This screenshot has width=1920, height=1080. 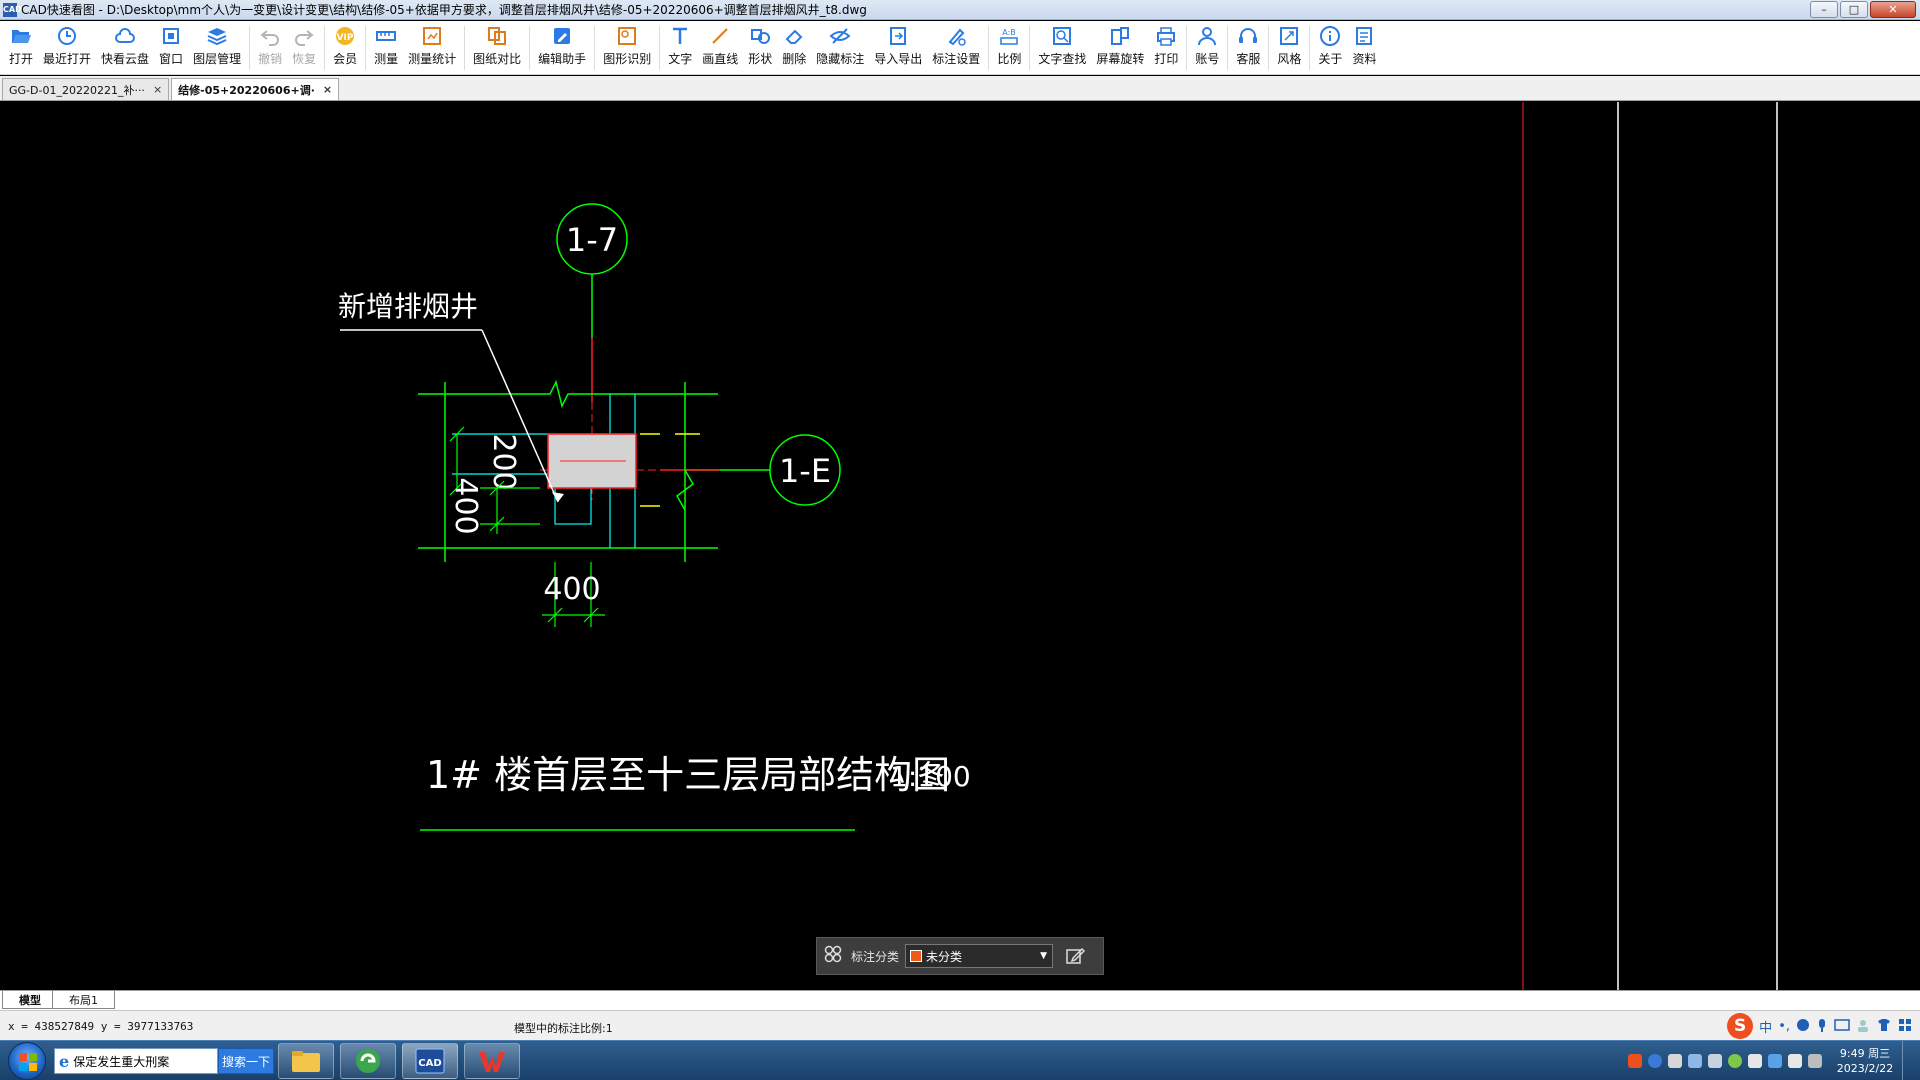 What do you see at coordinates (1635, 1061) in the screenshot?
I see `sogou-tray-icon` at bounding box center [1635, 1061].